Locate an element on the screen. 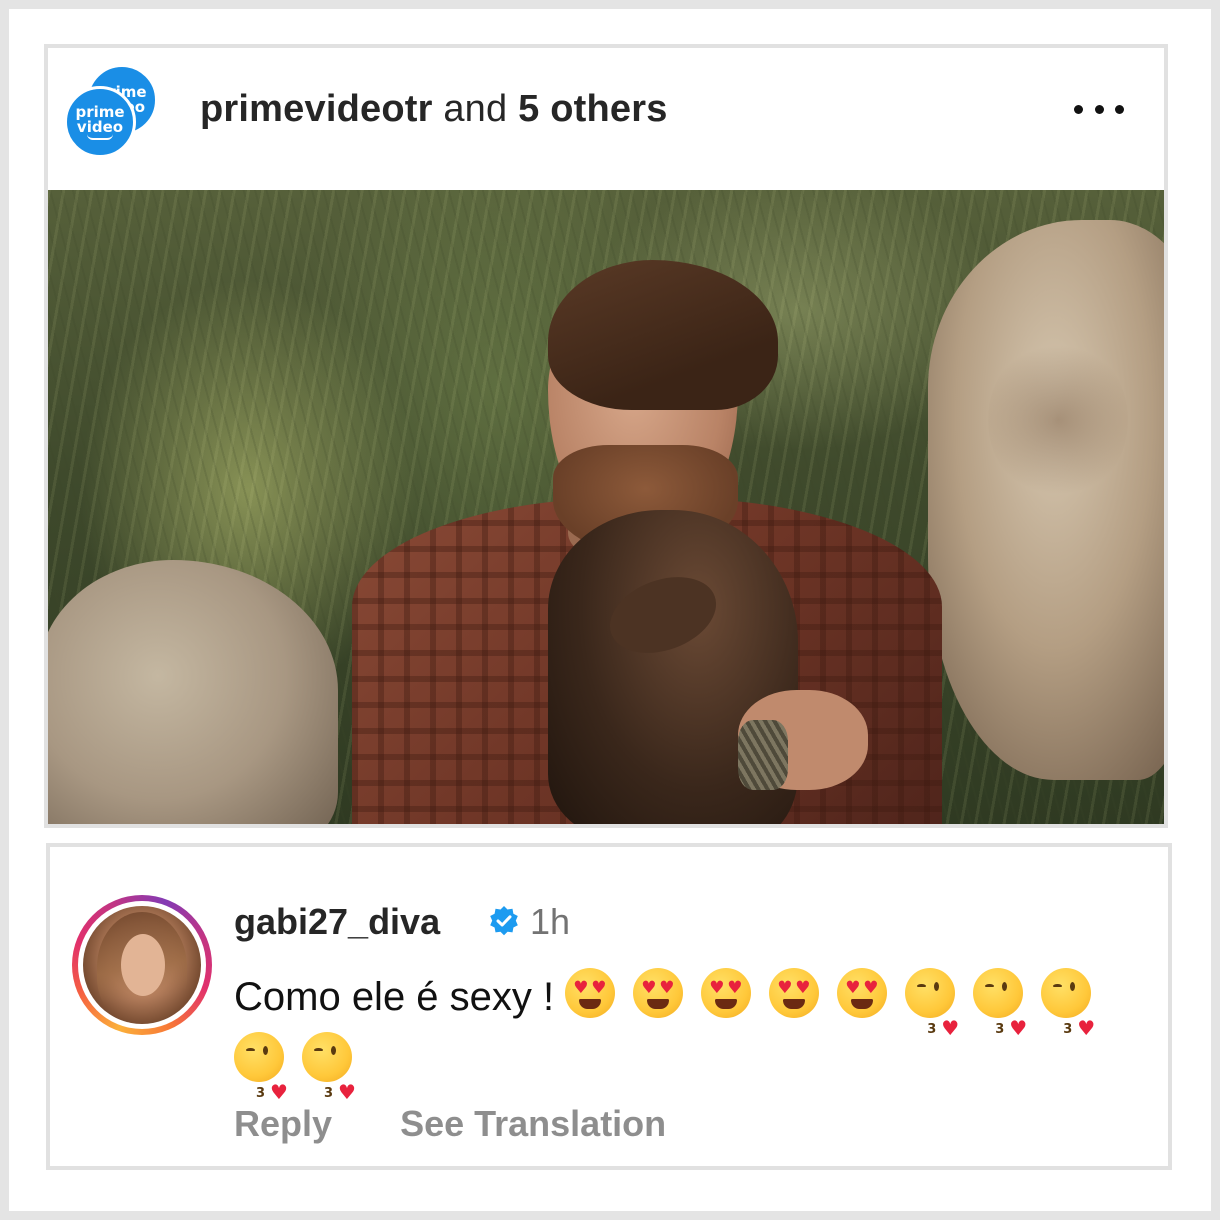 This screenshot has height=1220, width=1220. comment-timestamp: 1h is located at coordinates (550, 921).